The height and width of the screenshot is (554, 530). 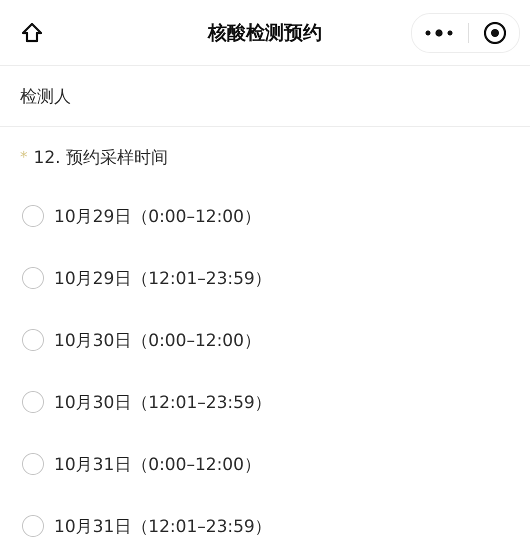 What do you see at coordinates (163, 526) in the screenshot?
I see `option-label: 10月31日（12:01–23:59）` at bounding box center [163, 526].